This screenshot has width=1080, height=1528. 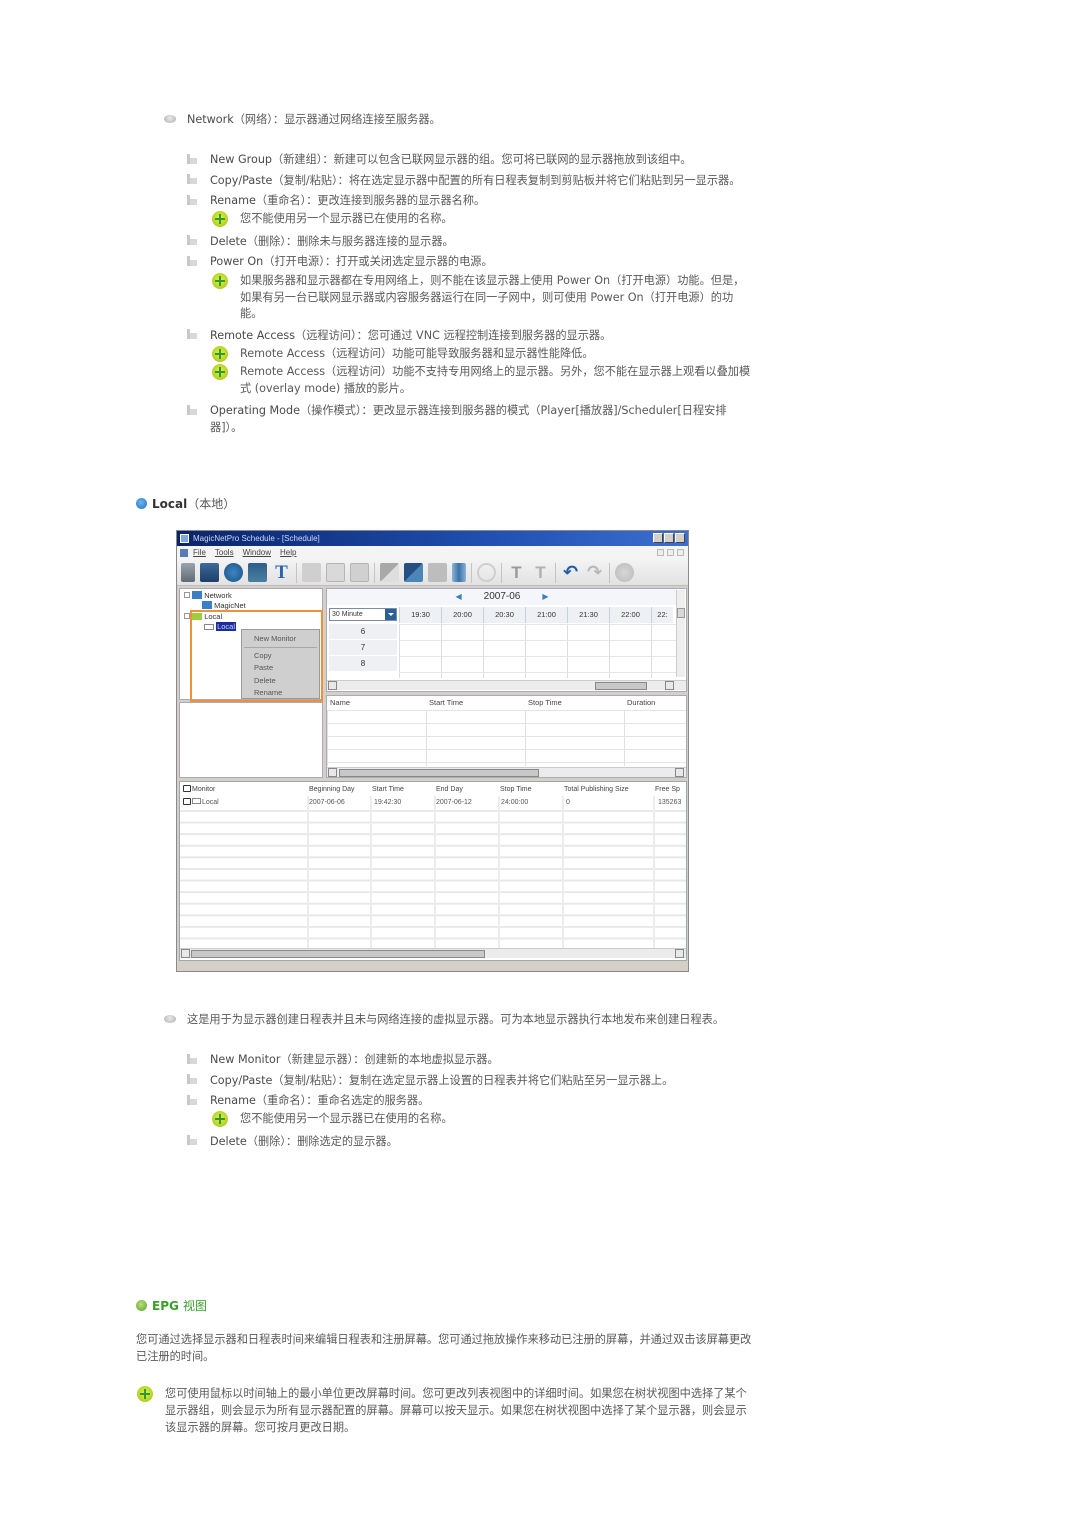 I want to click on context-menu-copy: Copy, so click(x=263, y=655).